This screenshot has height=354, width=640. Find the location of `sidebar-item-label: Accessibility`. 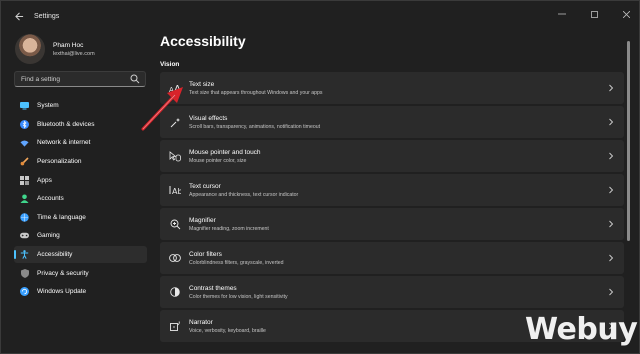

sidebar-item-label: Accessibility is located at coordinates (55, 255).